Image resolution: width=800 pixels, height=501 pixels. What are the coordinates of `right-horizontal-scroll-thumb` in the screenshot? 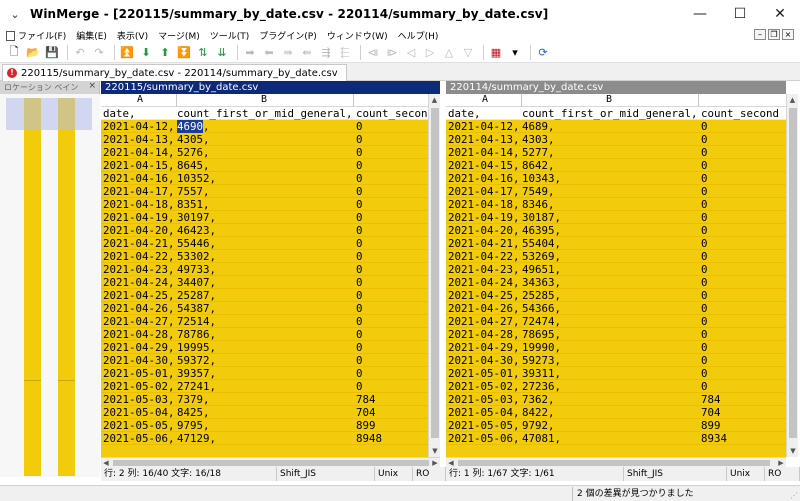 It's located at (614, 463).